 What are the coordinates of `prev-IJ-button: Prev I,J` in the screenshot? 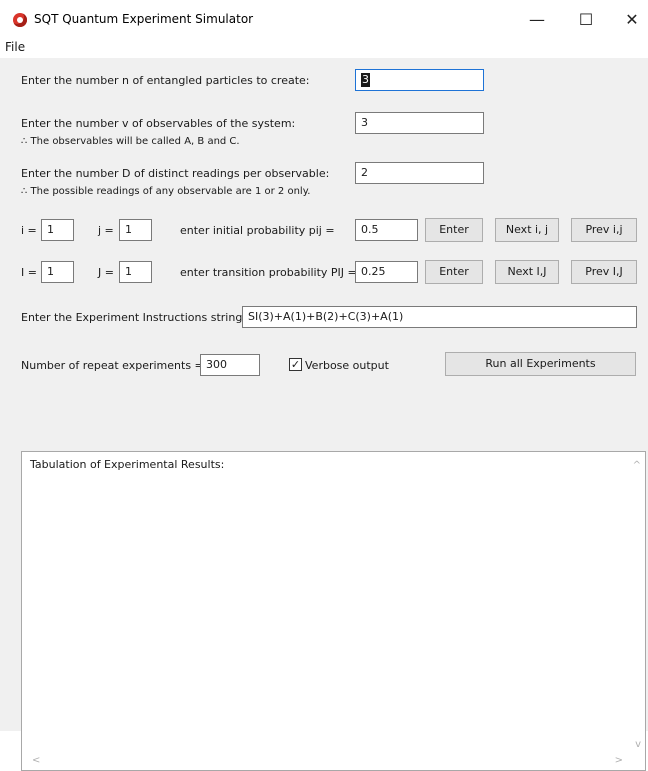 It's located at (604, 272).